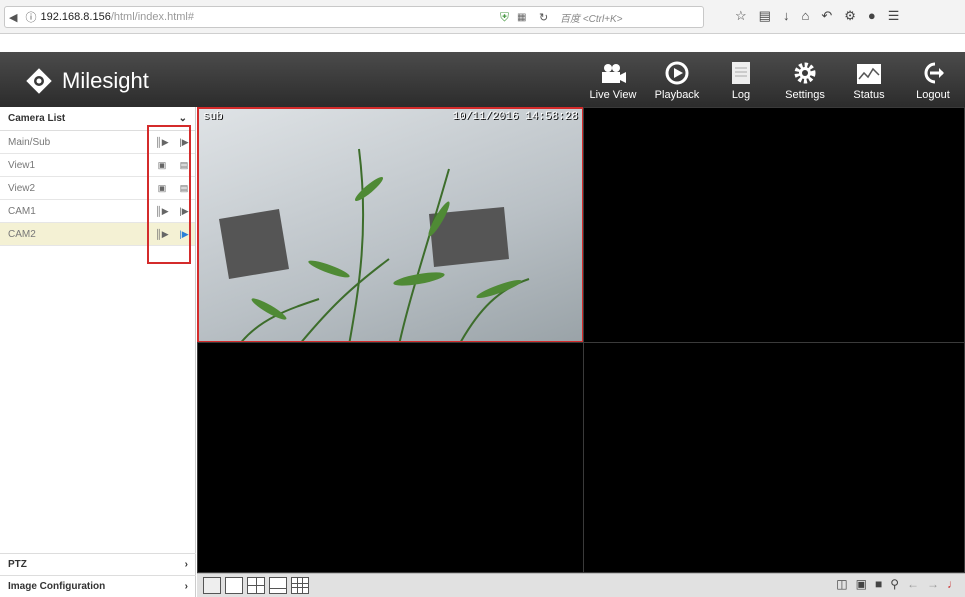 The image size is (965, 597). I want to click on audio-mute-icon: ♩, so click(953, 584).